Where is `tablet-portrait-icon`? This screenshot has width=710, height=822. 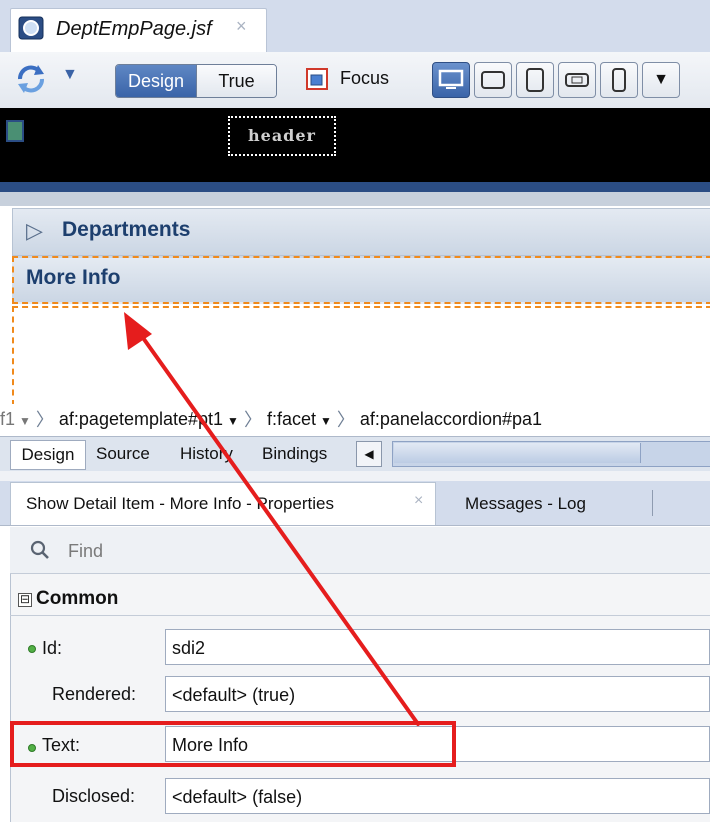 tablet-portrait-icon is located at coordinates (535, 80).